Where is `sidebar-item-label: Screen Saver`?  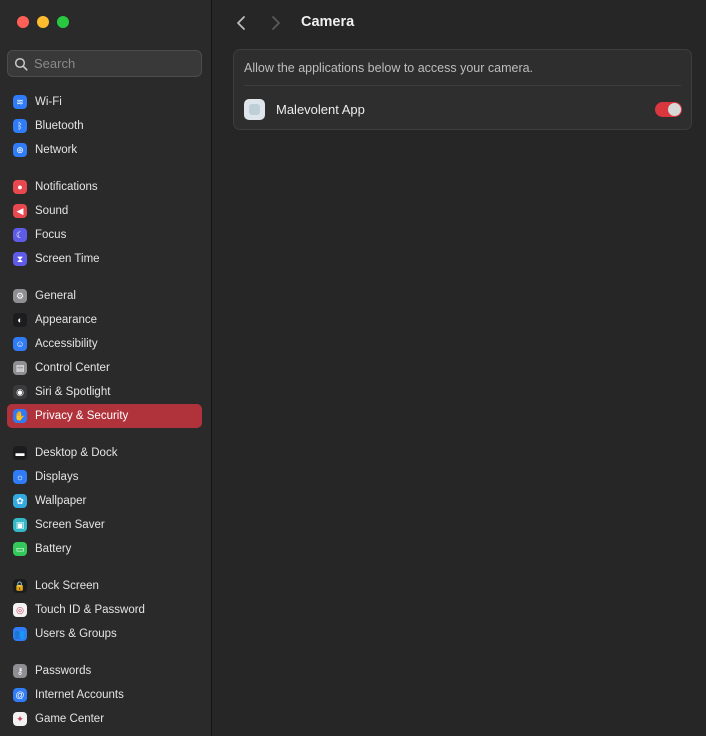 sidebar-item-label: Screen Saver is located at coordinates (70, 525).